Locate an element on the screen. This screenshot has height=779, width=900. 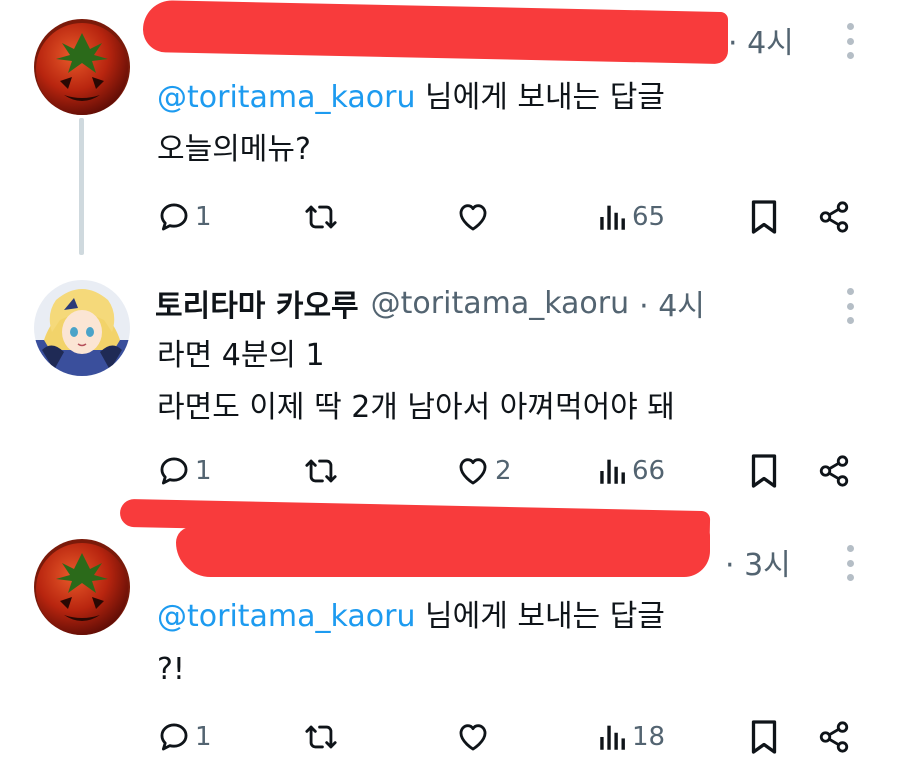
views-button: 66 is located at coordinates (631, 471).